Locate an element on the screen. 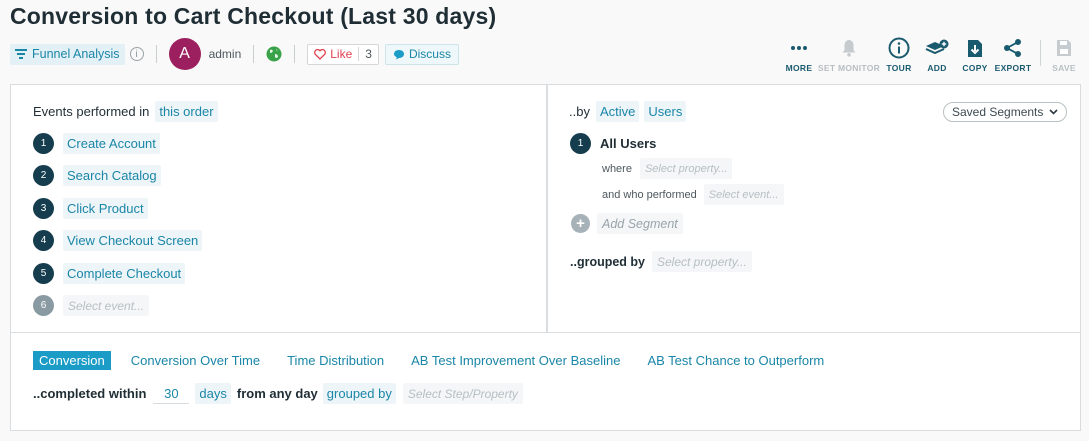 This screenshot has height=441, width=1089. like-count: 3 is located at coordinates (368, 54).